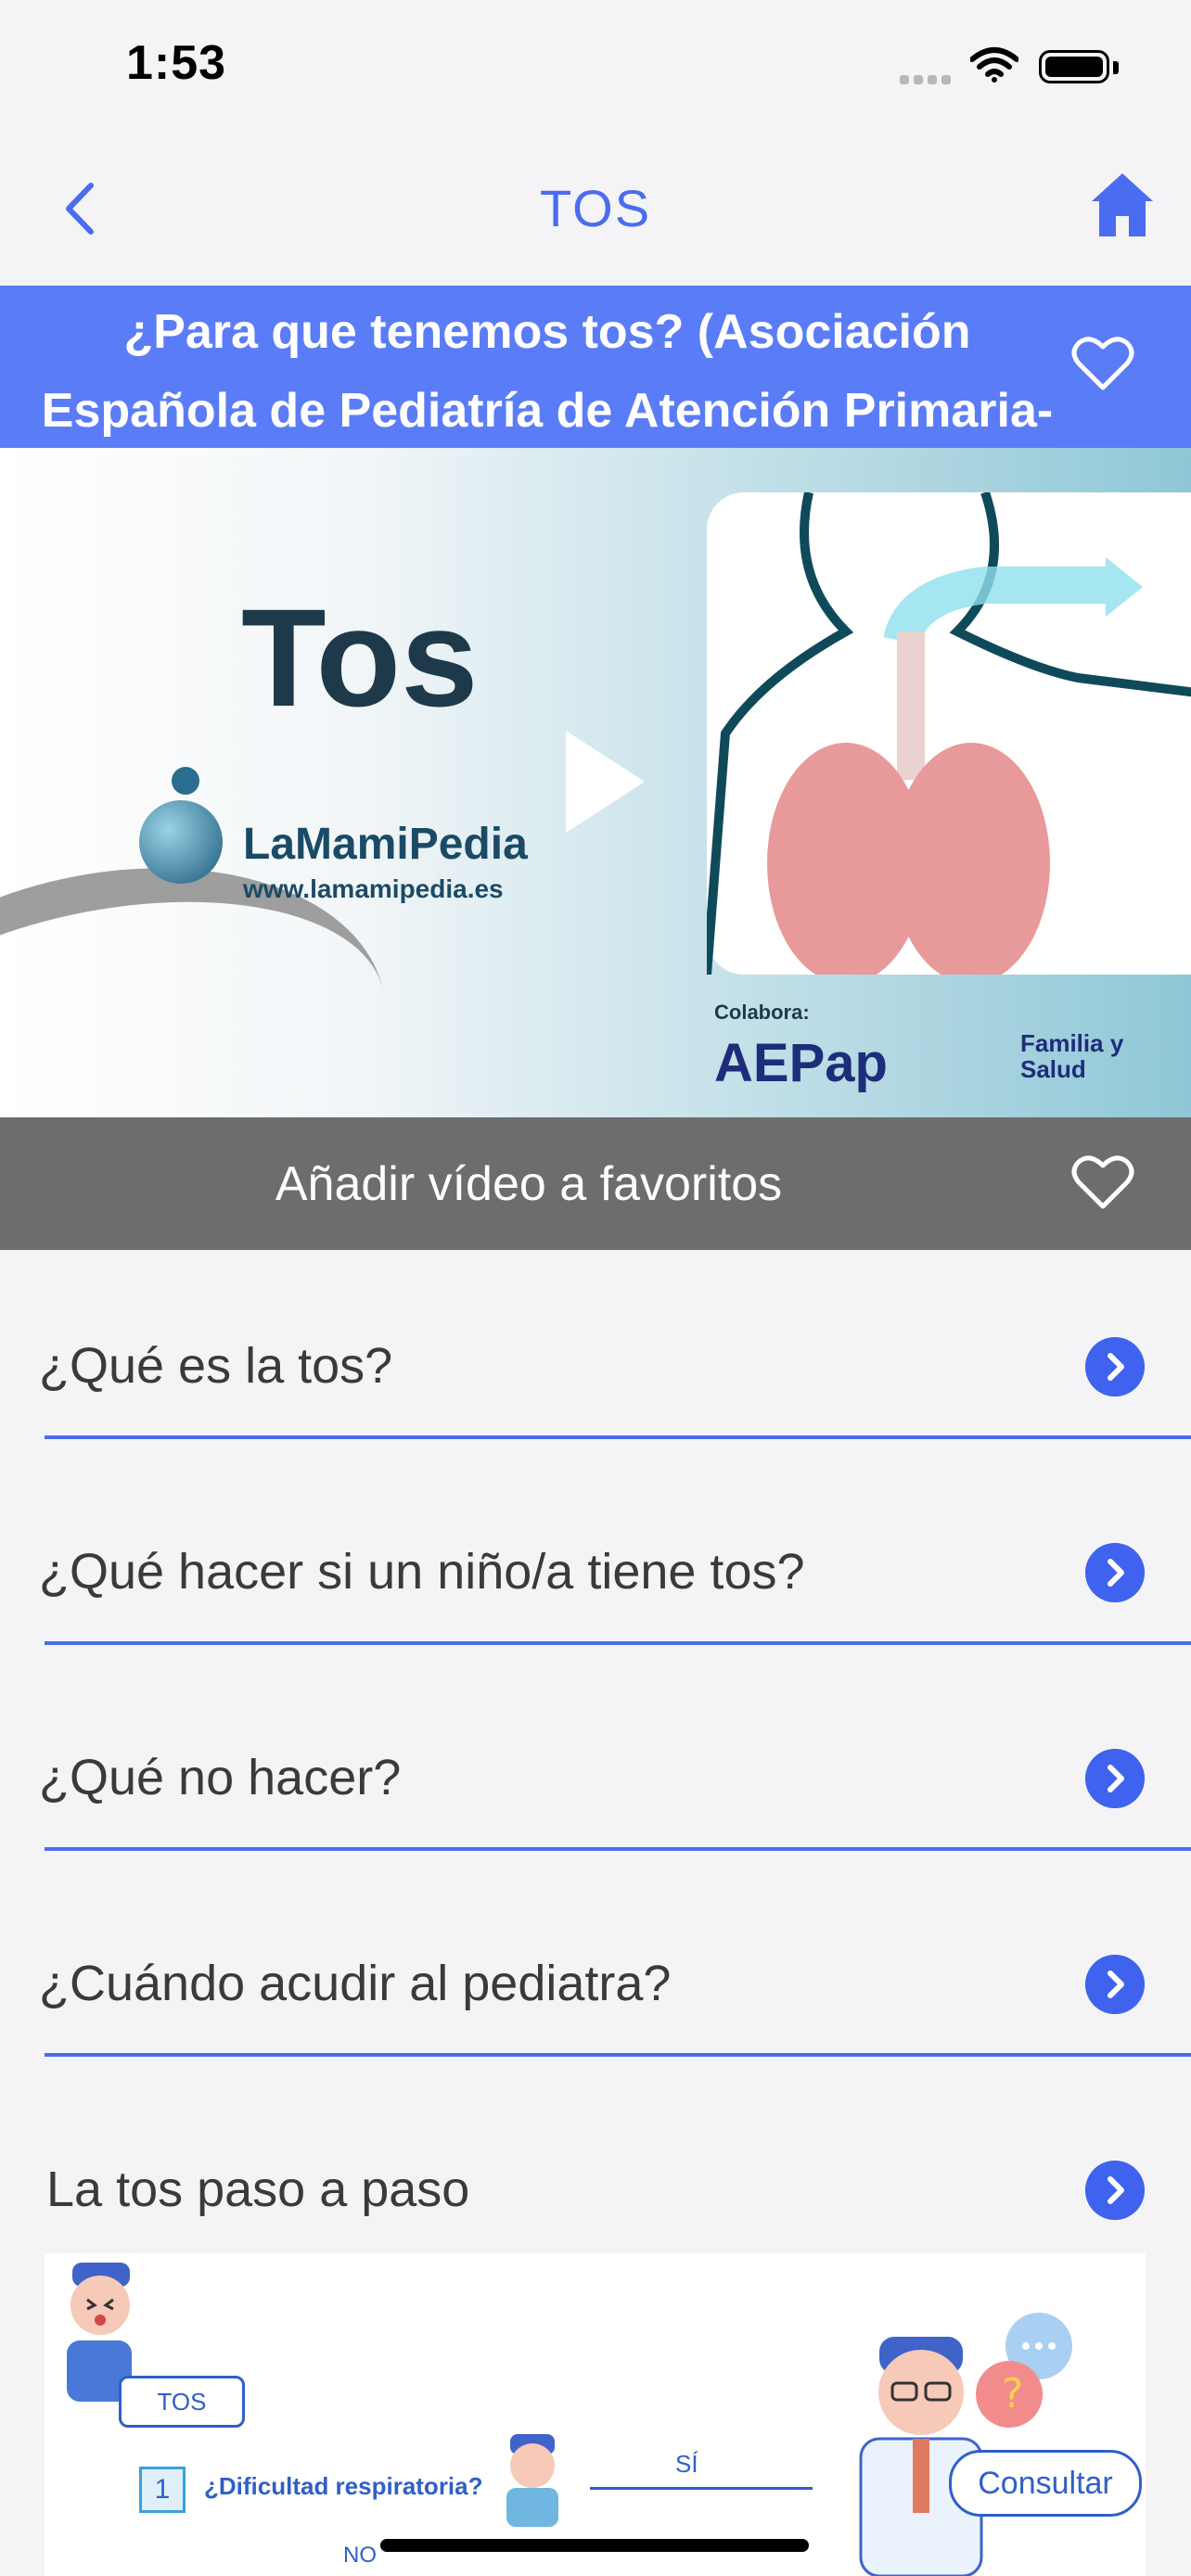 This screenshot has height=2576, width=1191. Describe the element at coordinates (1072, 1056) in the screenshot. I see `familia-salud-logo: Familia y Salud` at that location.